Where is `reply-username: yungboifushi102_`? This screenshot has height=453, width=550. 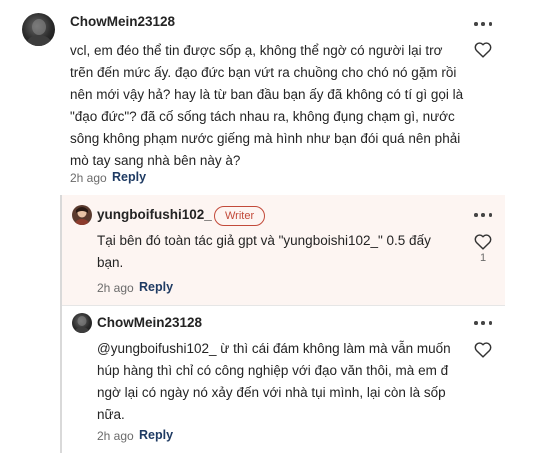
reply-username: yungboifushi102_ is located at coordinates (154, 214).